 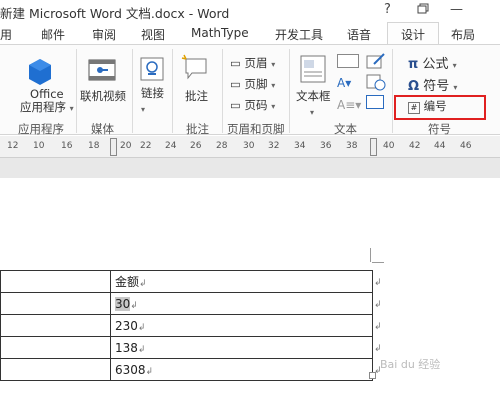 I want to click on ruler-tick: 20, so click(x=126, y=146).